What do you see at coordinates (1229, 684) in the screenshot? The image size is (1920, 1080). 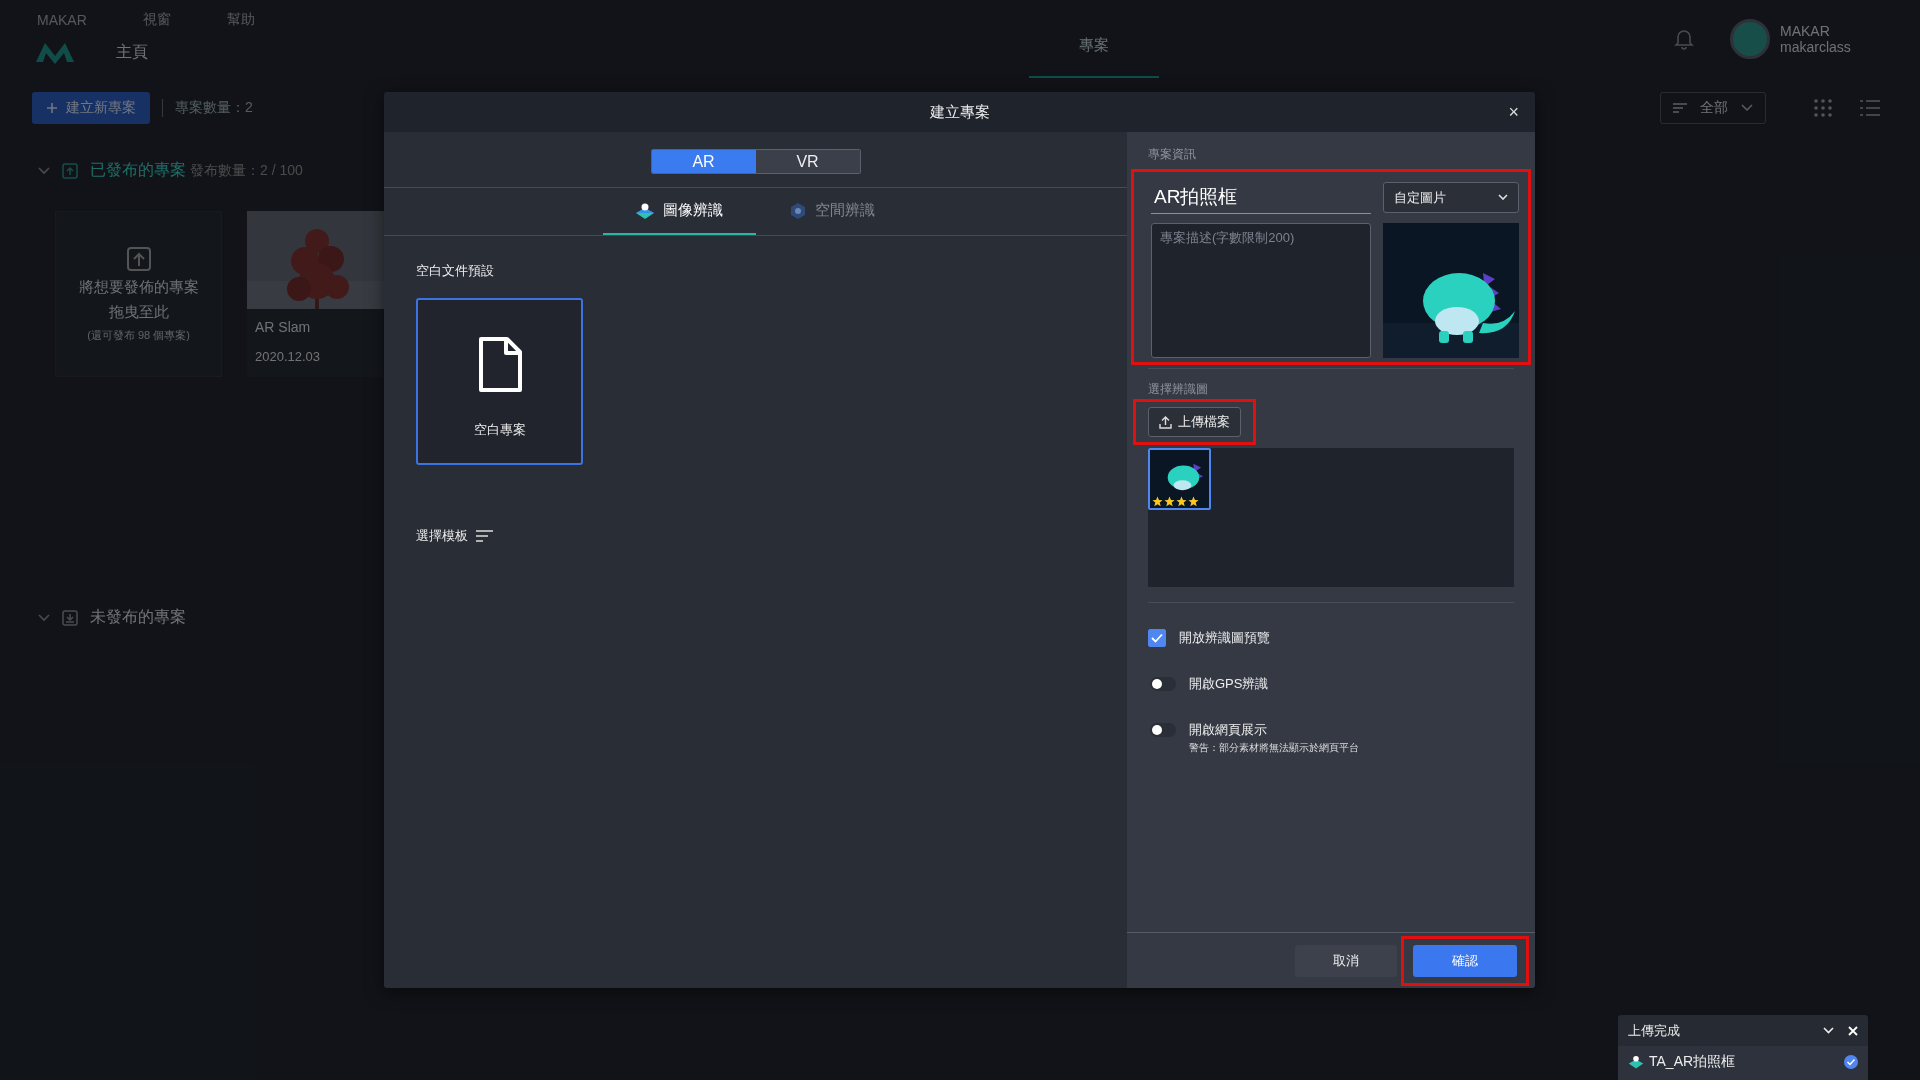 I see `option-label: 開啟GPS辨識` at bounding box center [1229, 684].